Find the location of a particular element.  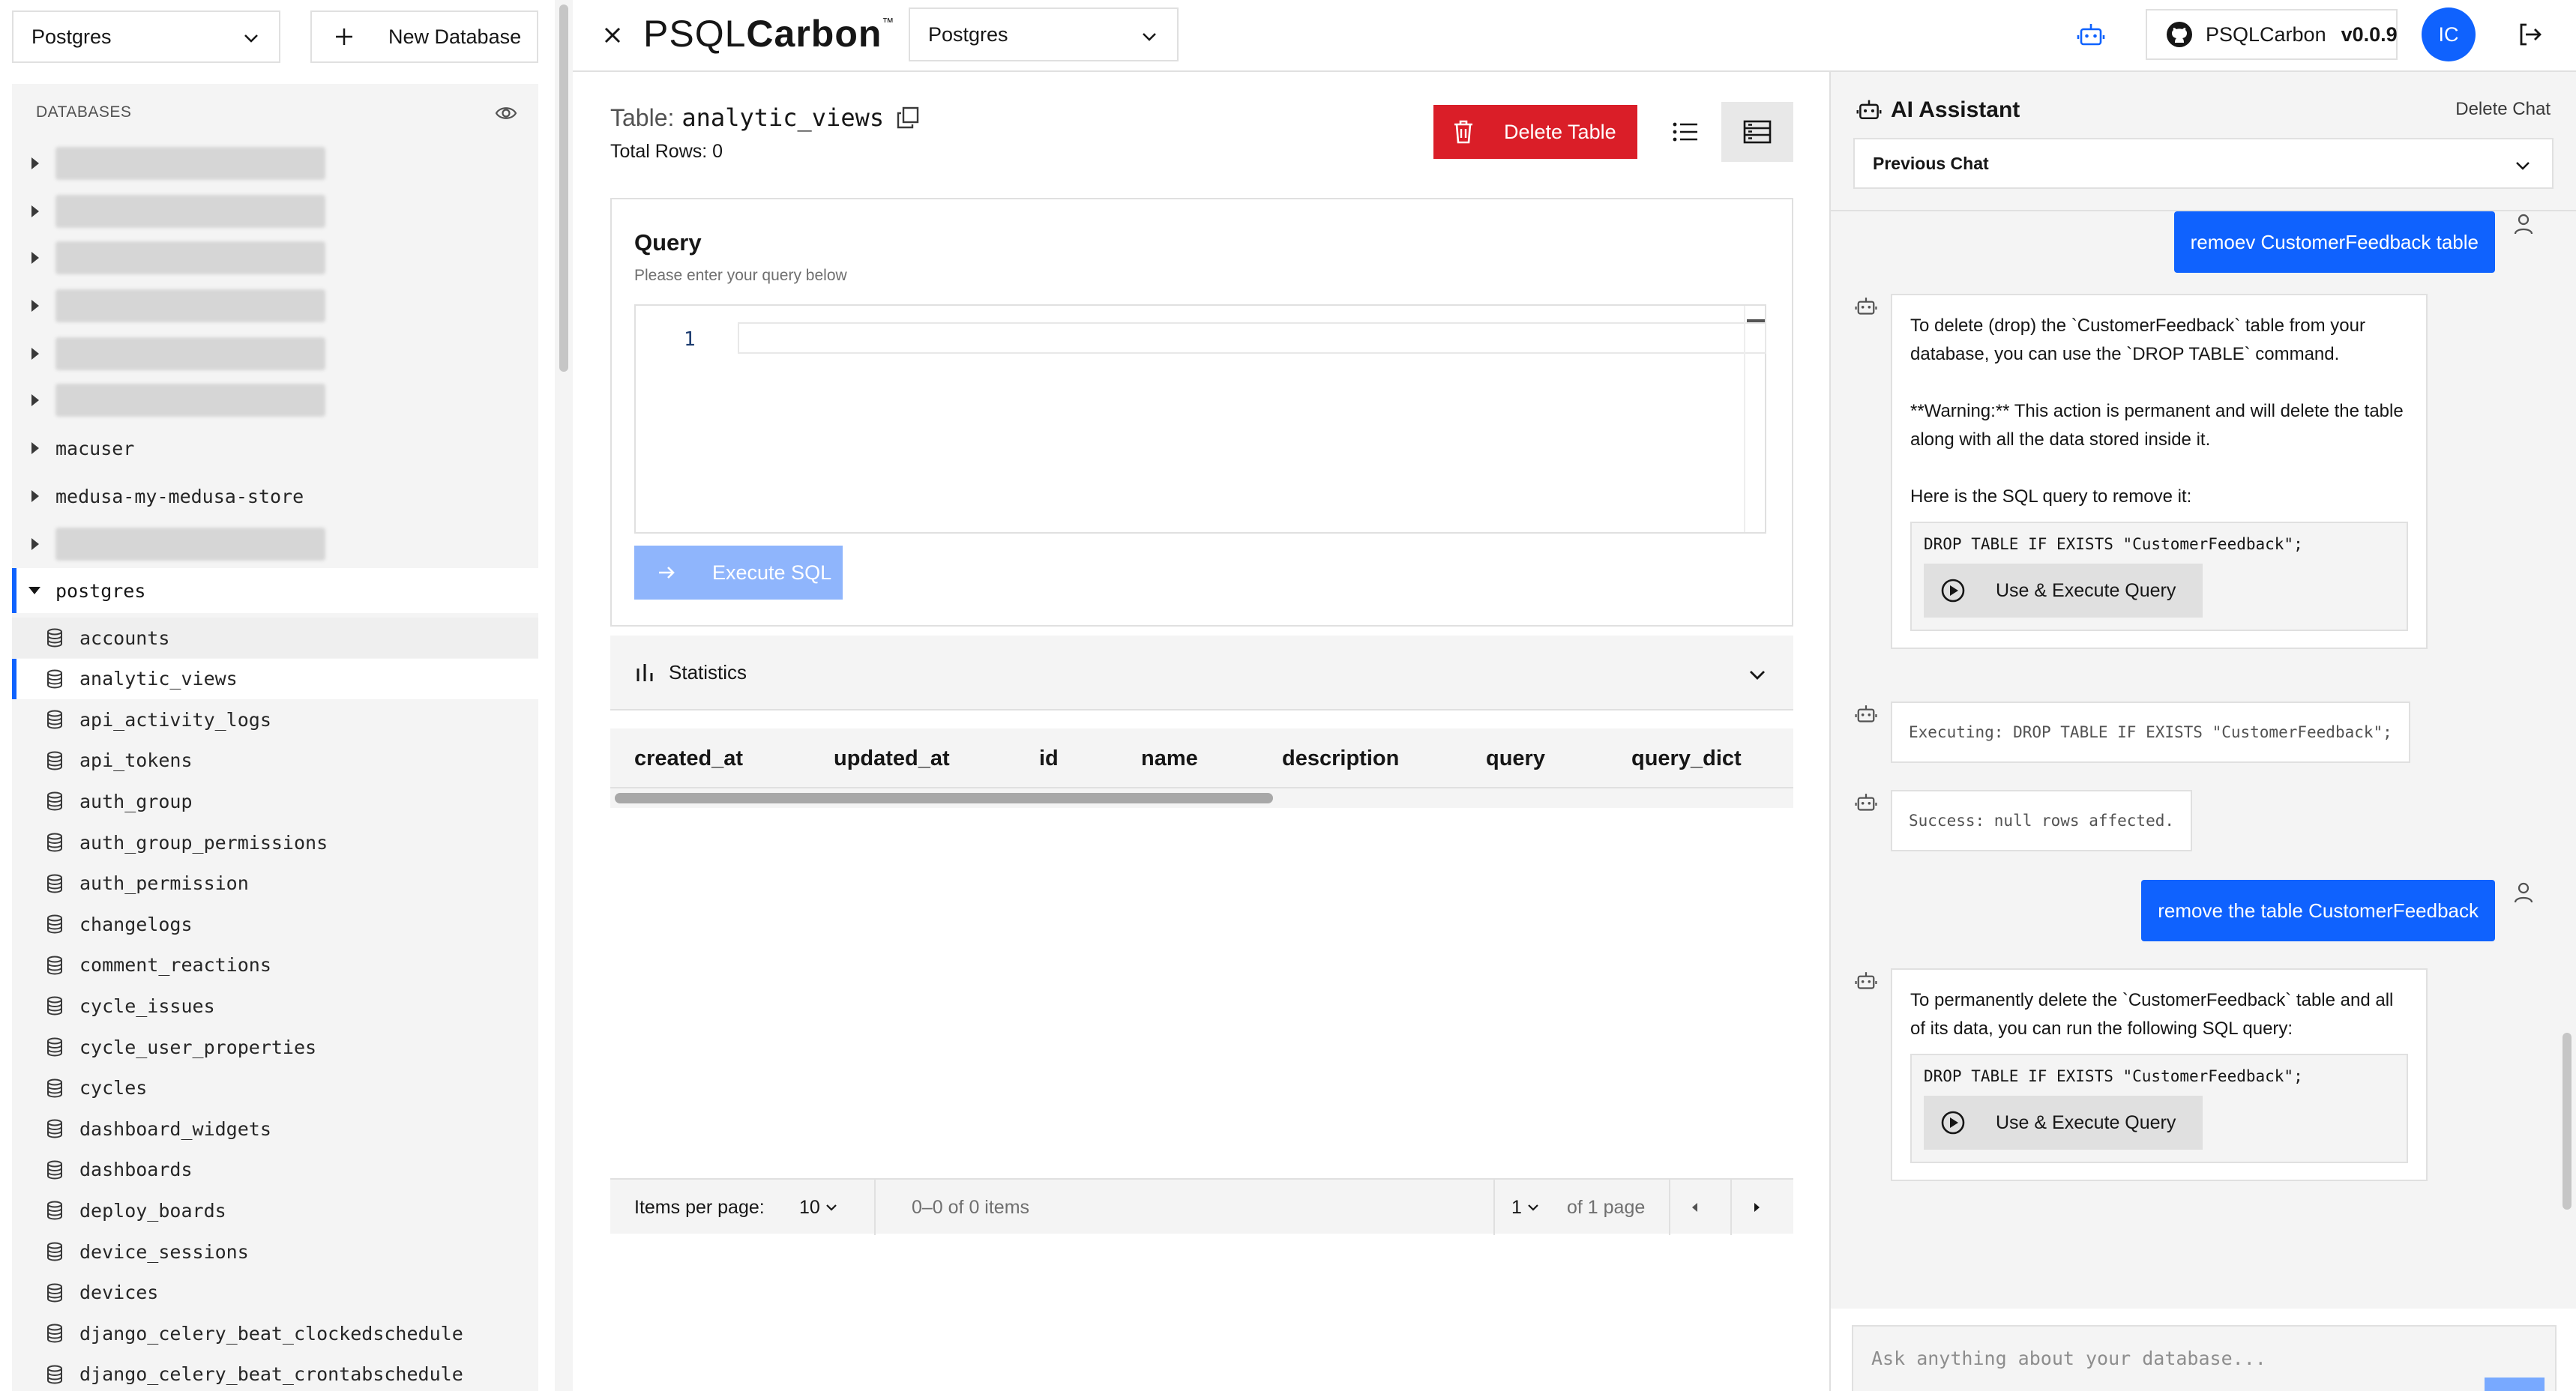

active-indicator is located at coordinates (14, 678).